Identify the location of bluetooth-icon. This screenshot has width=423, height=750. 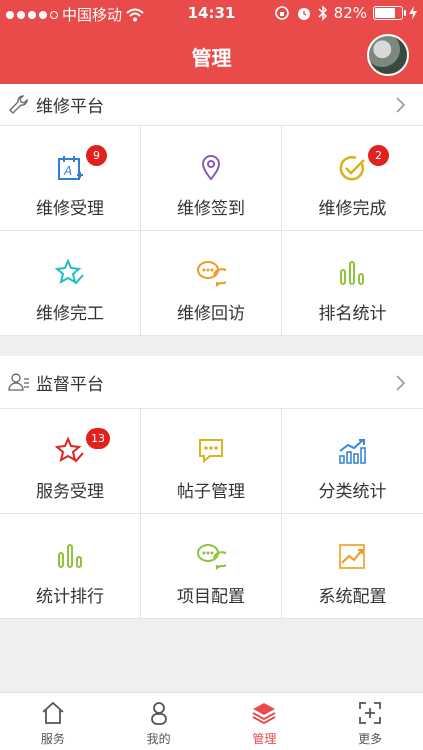
(322, 13).